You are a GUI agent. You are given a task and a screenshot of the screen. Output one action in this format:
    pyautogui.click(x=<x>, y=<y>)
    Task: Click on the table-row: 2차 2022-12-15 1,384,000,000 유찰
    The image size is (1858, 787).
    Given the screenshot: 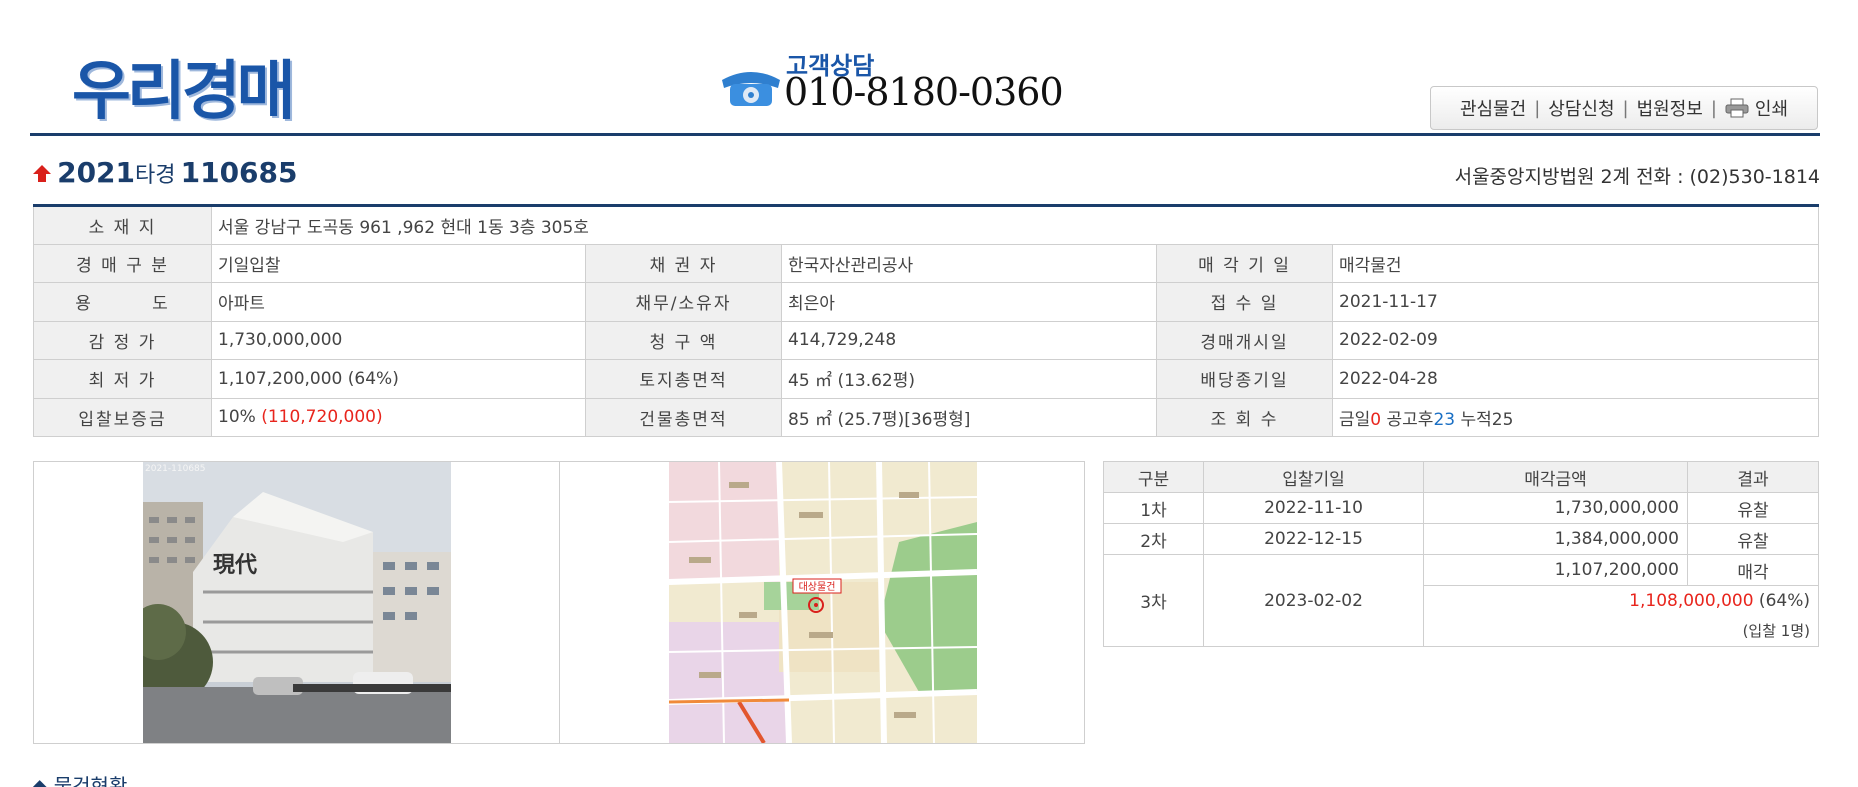 What is the action you would take?
    pyautogui.click(x=1461, y=539)
    